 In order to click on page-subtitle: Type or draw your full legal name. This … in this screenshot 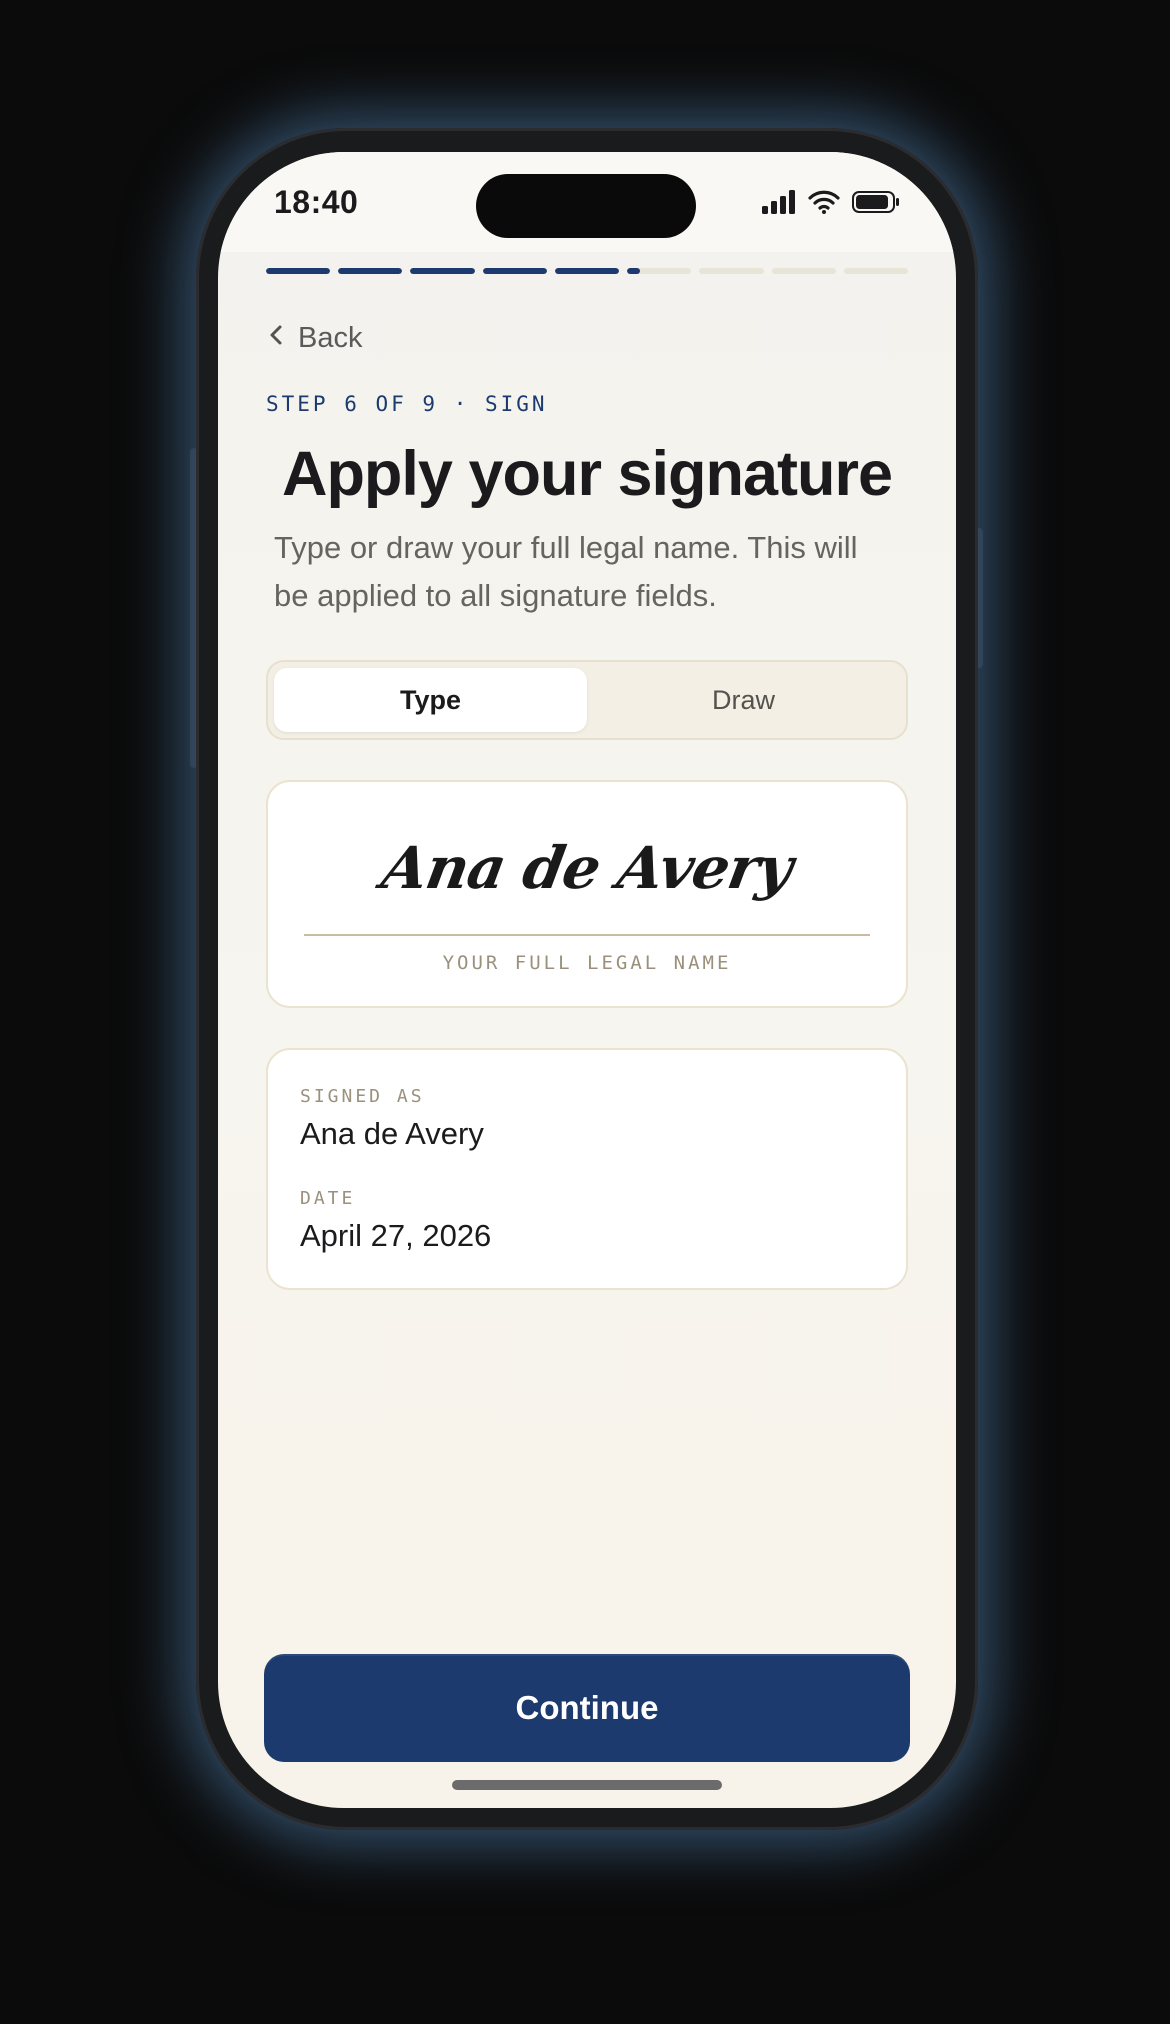, I will do `click(566, 571)`.